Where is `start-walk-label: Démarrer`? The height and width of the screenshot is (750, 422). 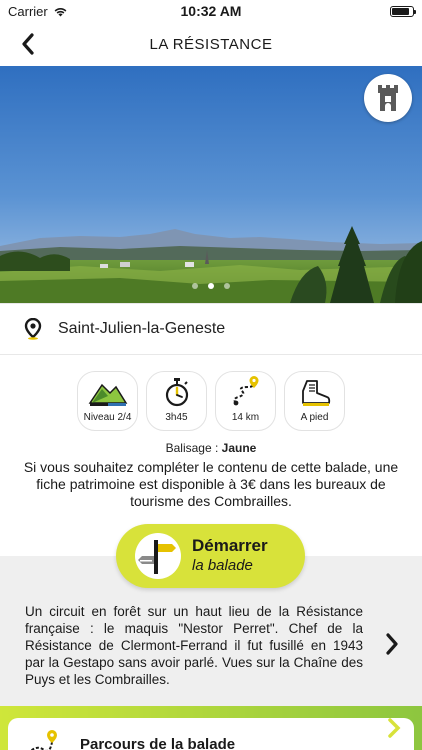 start-walk-label: Démarrer is located at coordinates (230, 545).